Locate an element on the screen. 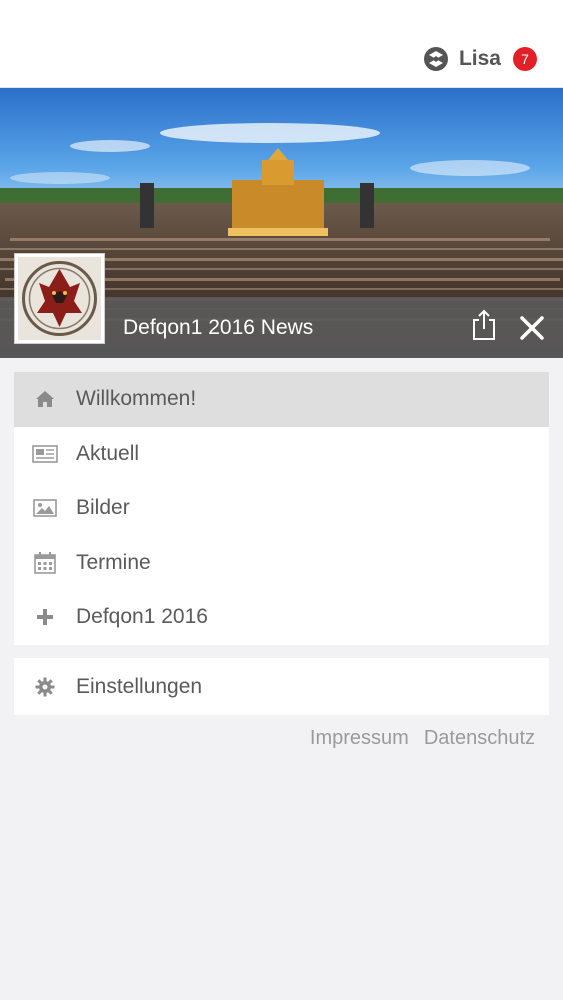  menu-item-label: Defqon1 2016 is located at coordinates (142, 617).